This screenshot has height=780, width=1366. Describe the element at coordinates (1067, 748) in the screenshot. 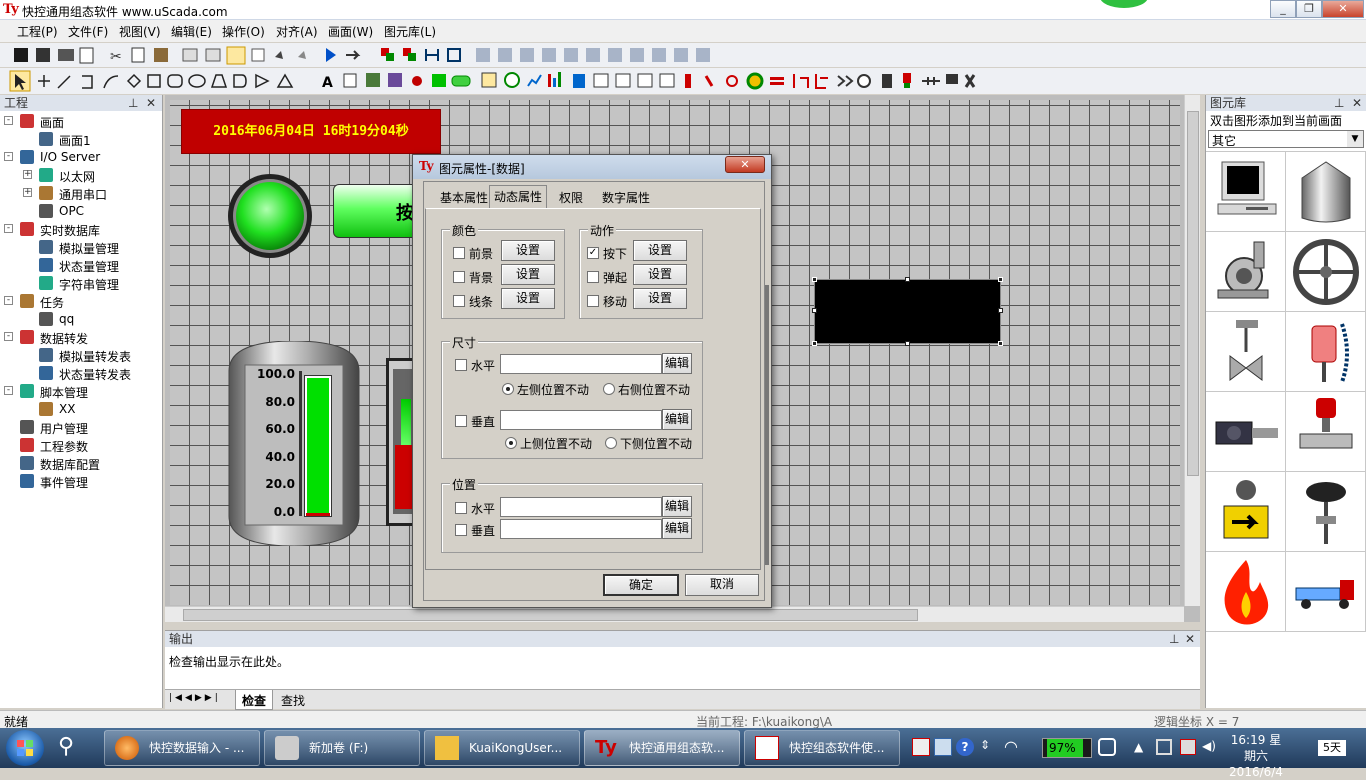

I see `battery-indicator: 97%` at that location.